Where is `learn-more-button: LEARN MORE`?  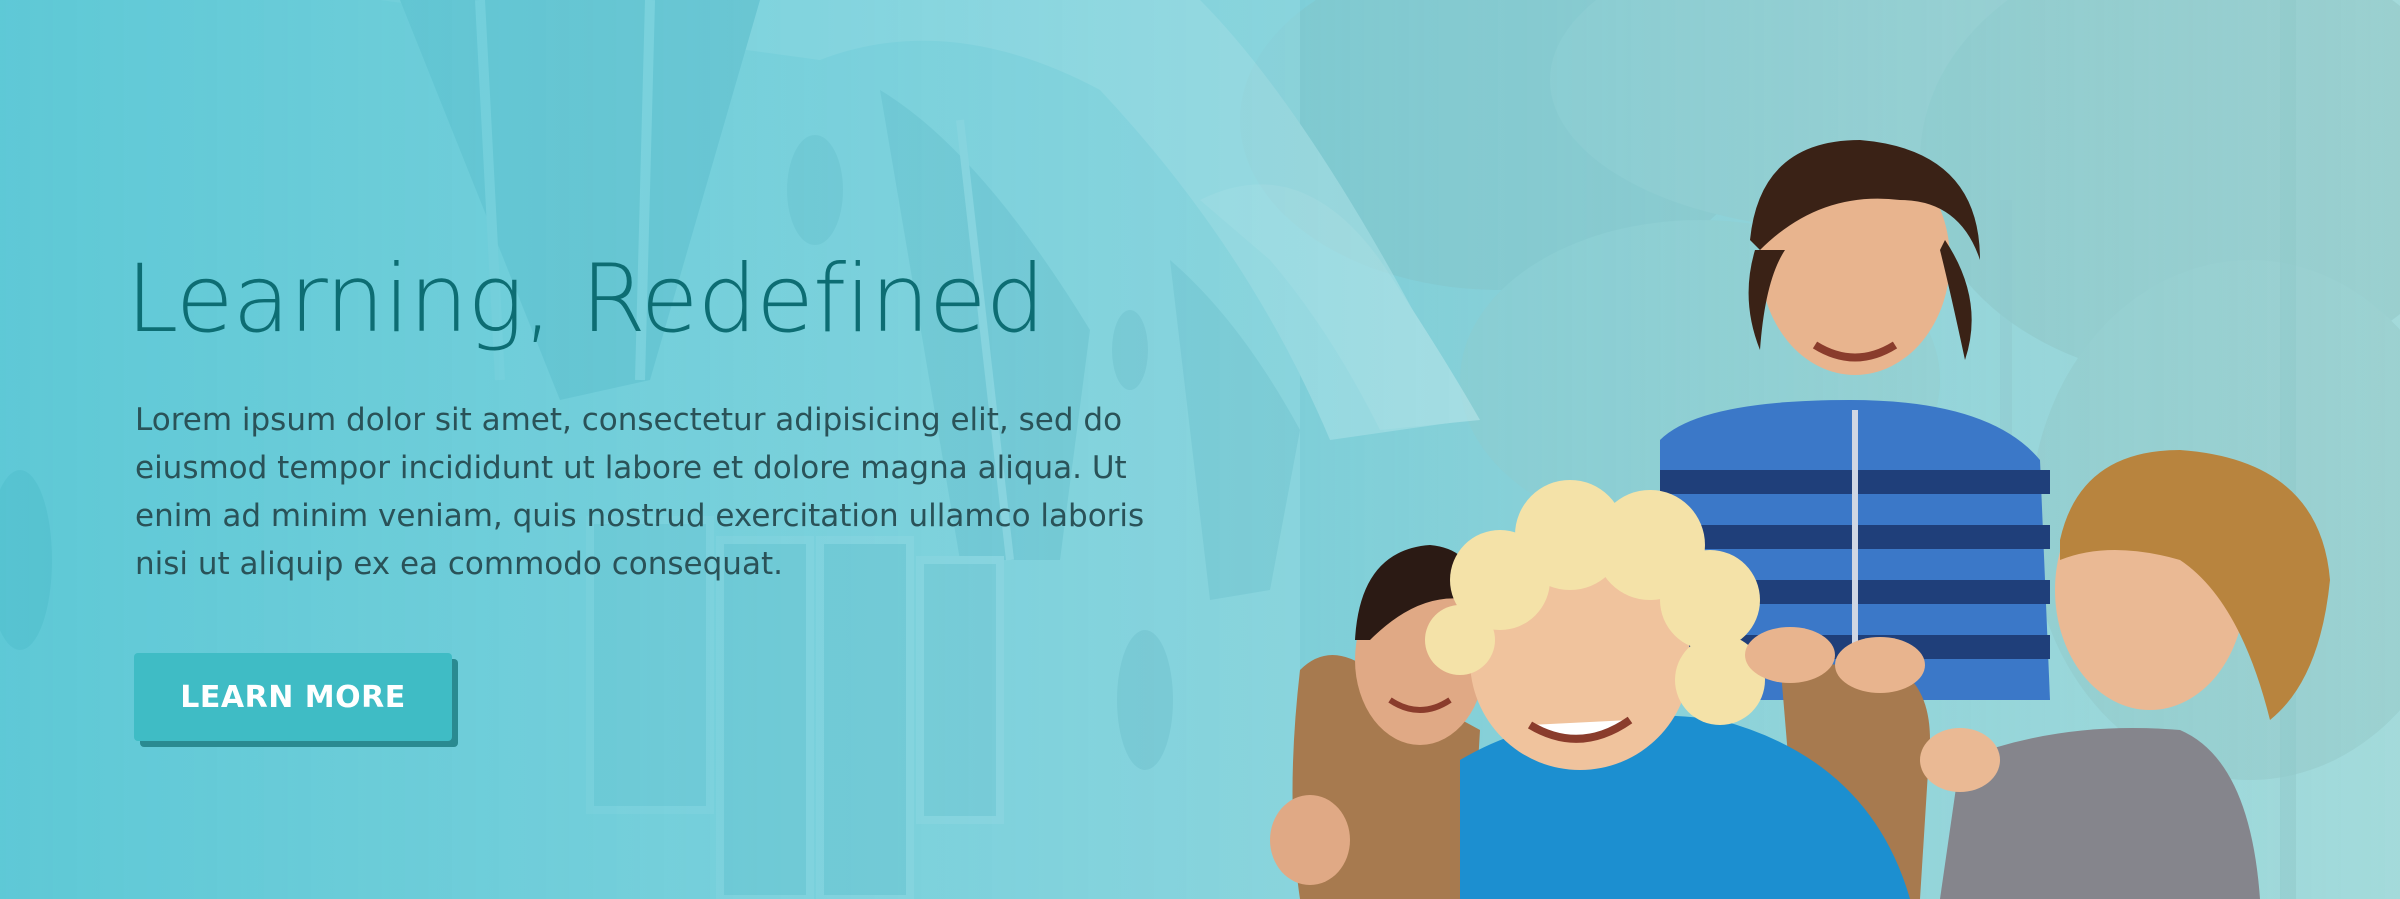 learn-more-button: LEARN MORE is located at coordinates (293, 697).